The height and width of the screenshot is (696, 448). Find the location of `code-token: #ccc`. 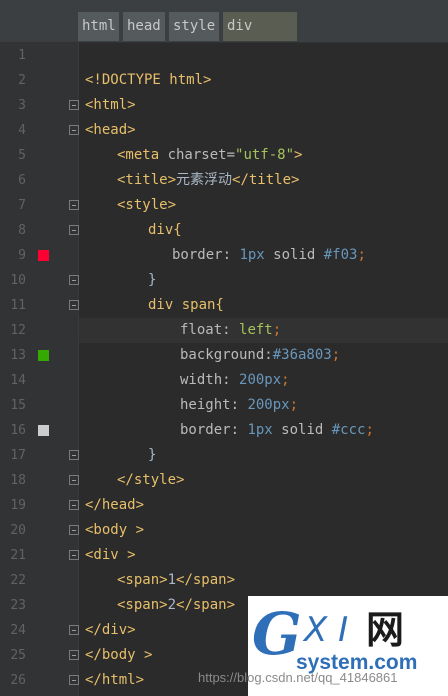

code-token: #ccc is located at coordinates (348, 430).